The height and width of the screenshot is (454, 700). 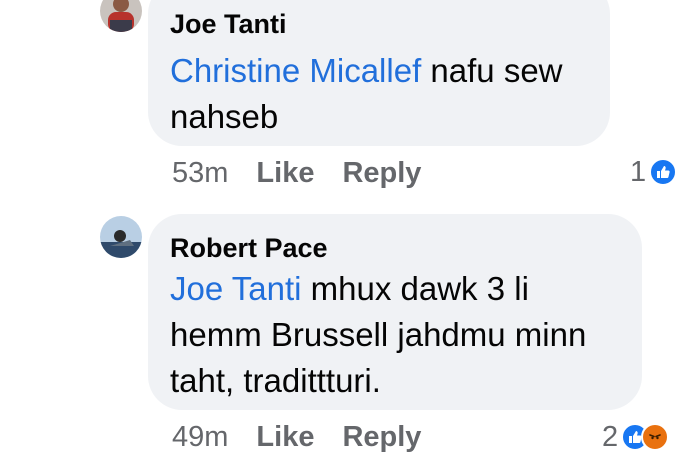 What do you see at coordinates (275, 380) in the screenshot?
I see `comment-text-line: taht, tradittturi.` at bounding box center [275, 380].